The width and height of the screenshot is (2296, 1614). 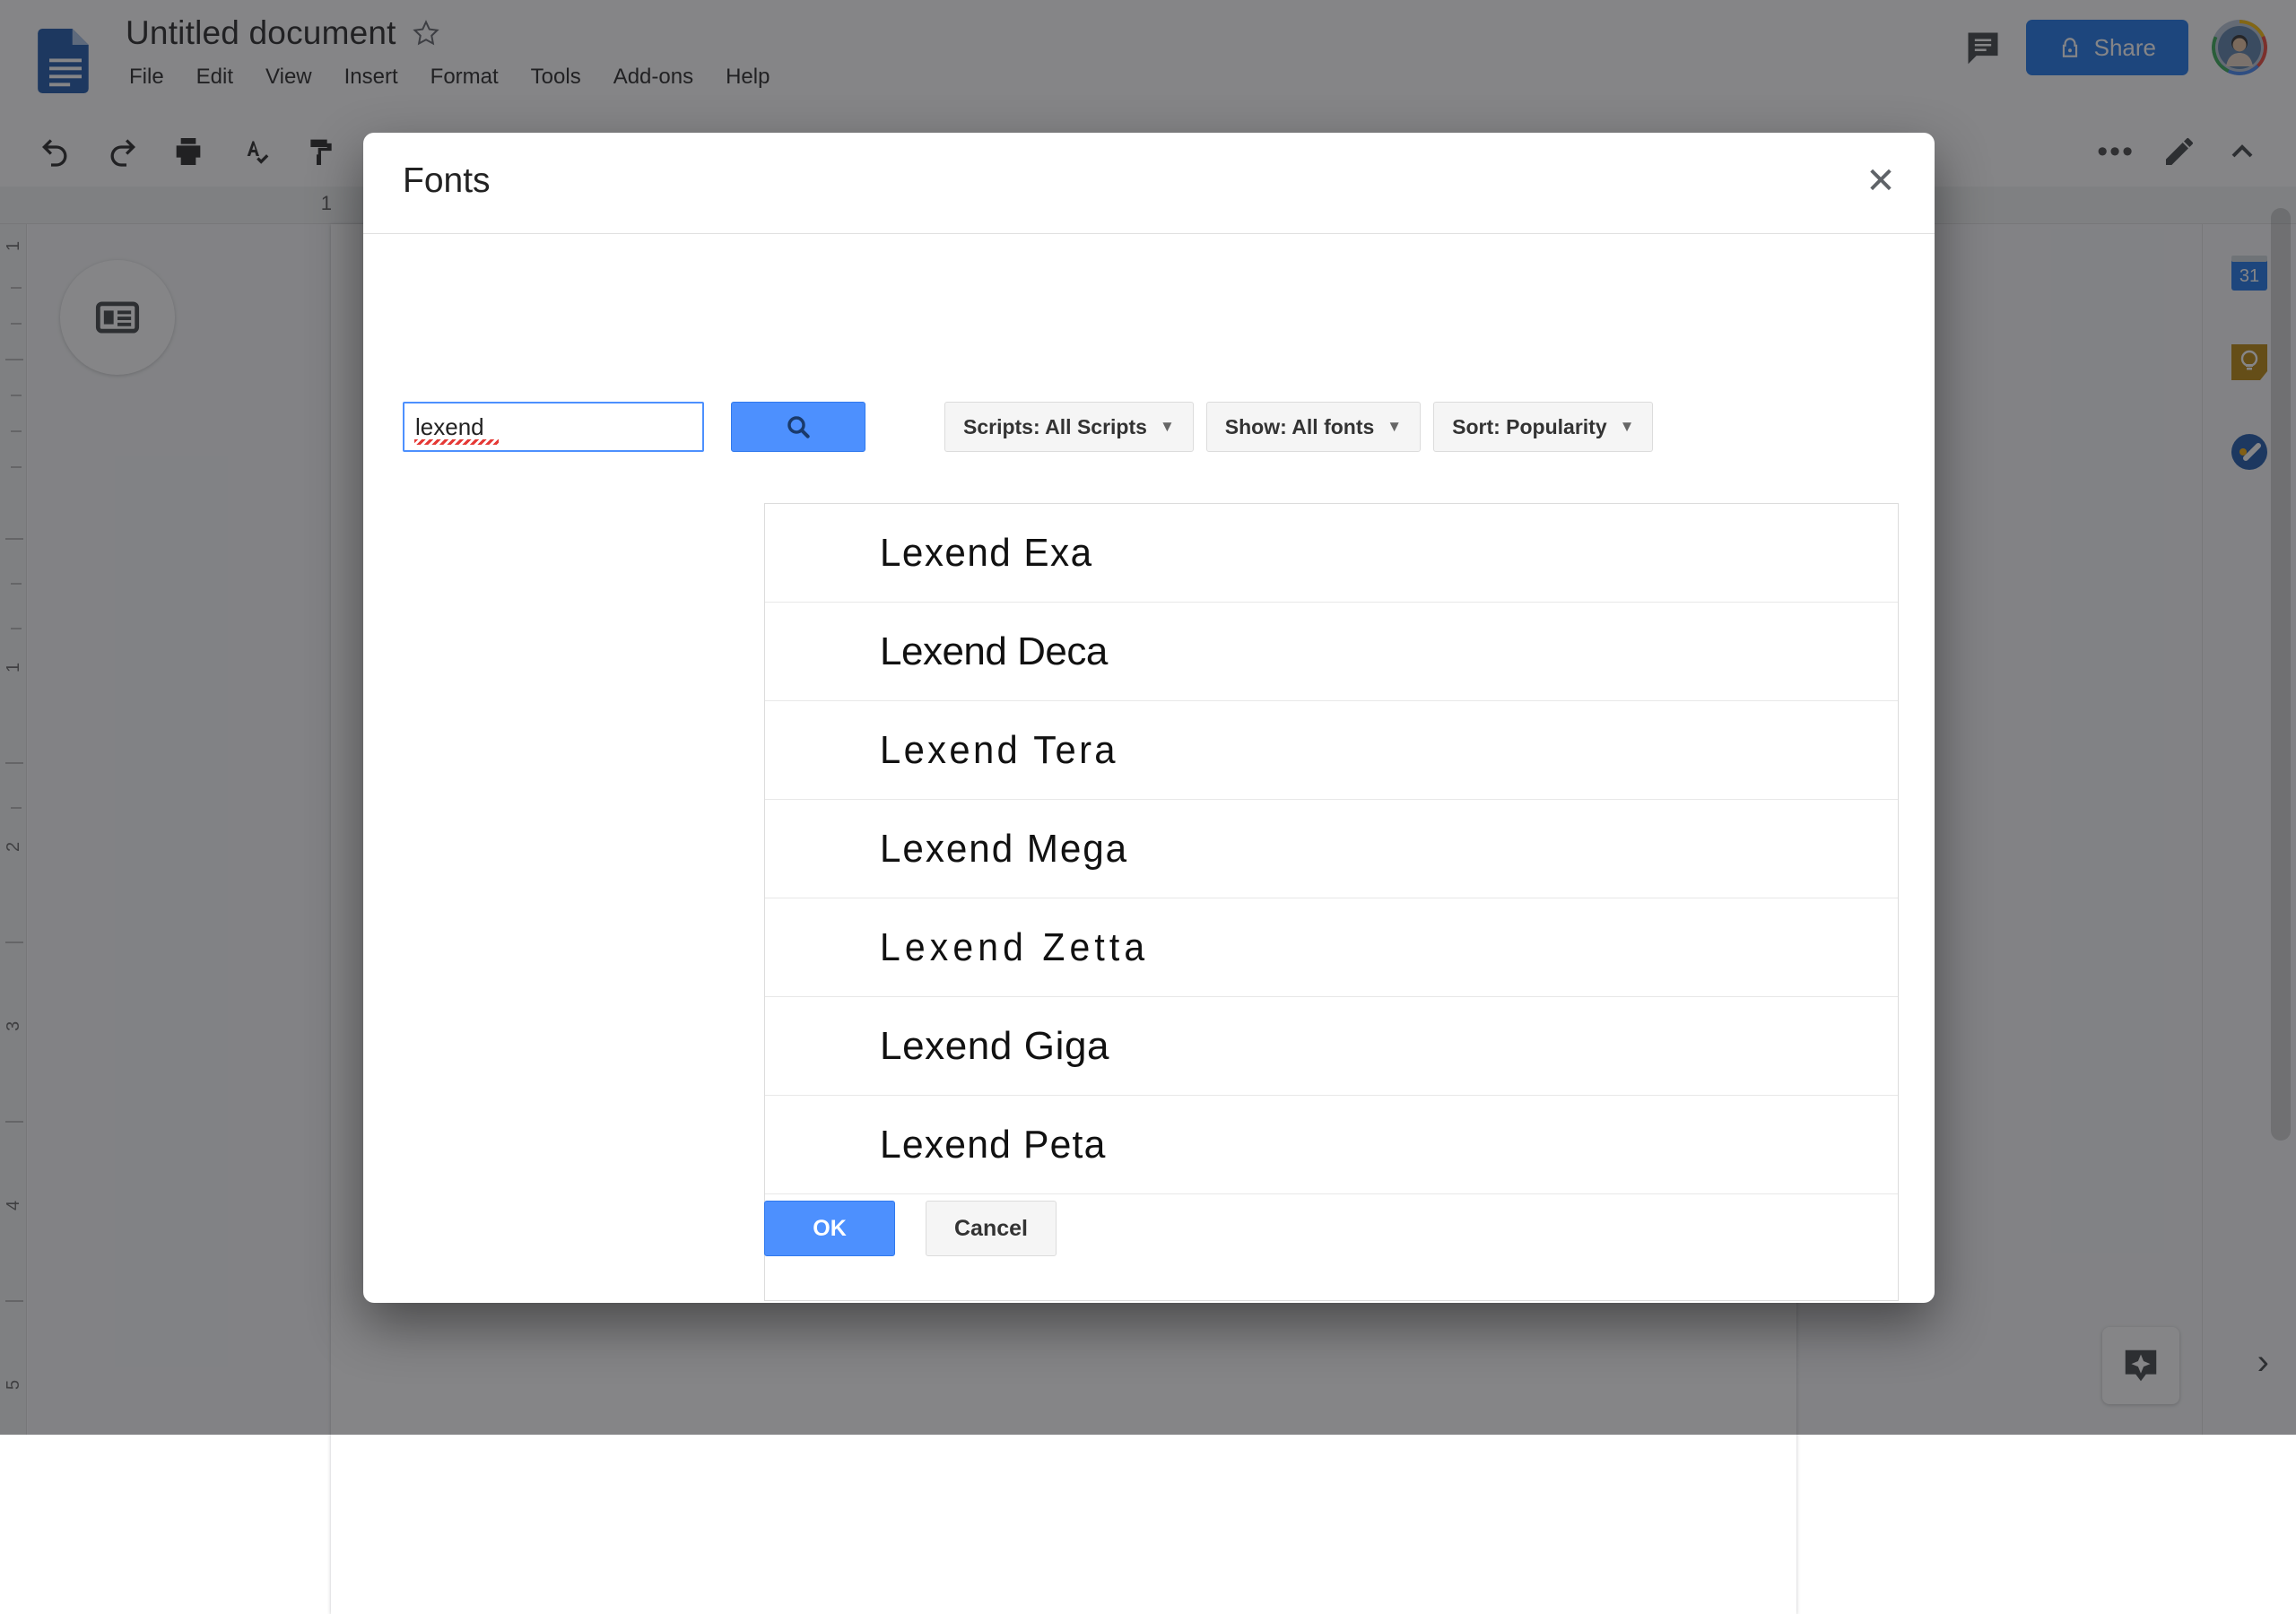 What do you see at coordinates (1331, 849) in the screenshot?
I see `list-item: Lexend Mega` at bounding box center [1331, 849].